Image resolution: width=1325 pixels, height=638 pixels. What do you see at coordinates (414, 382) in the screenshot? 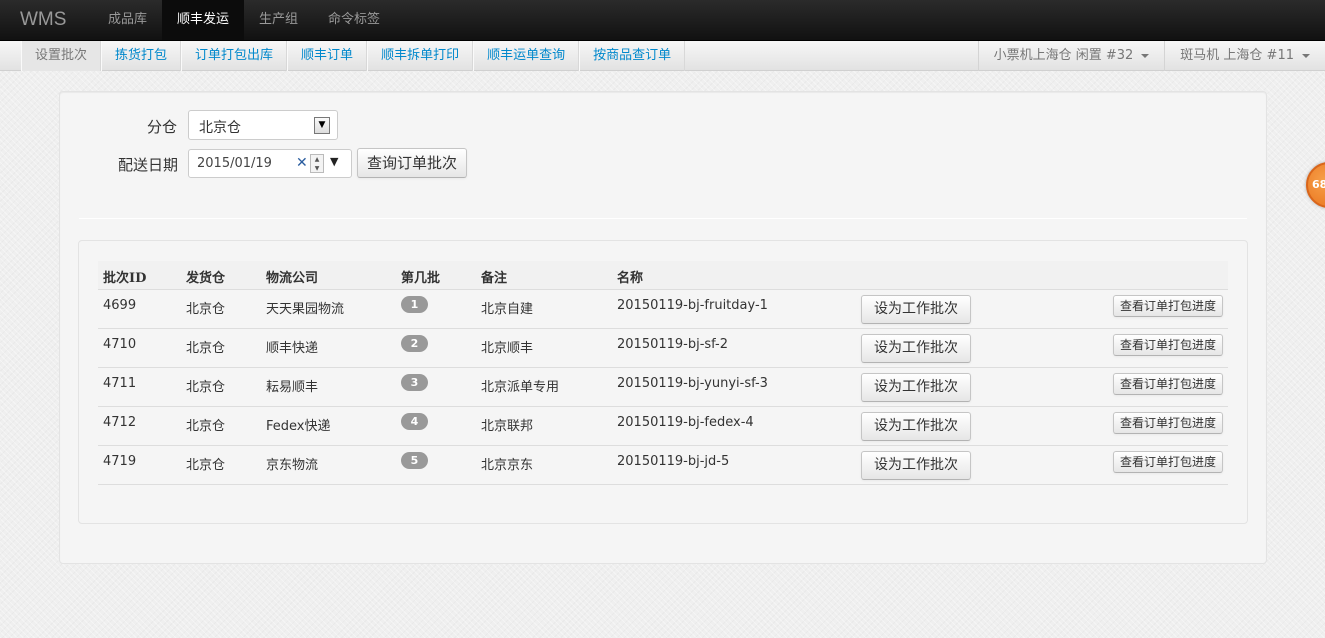
I see `batch-number-badge: 3` at bounding box center [414, 382].